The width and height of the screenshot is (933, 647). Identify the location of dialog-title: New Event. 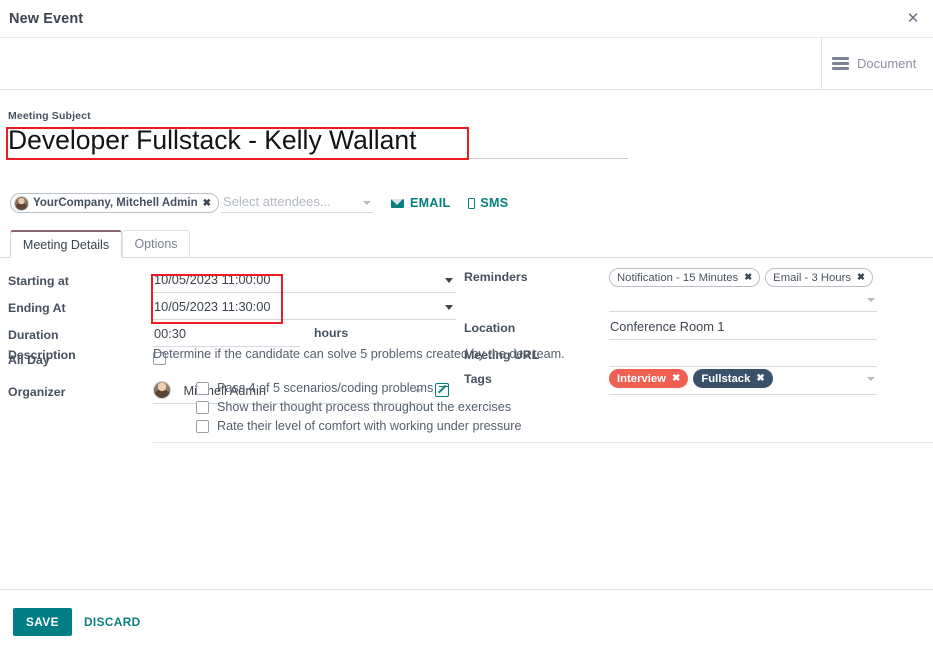
(46, 19).